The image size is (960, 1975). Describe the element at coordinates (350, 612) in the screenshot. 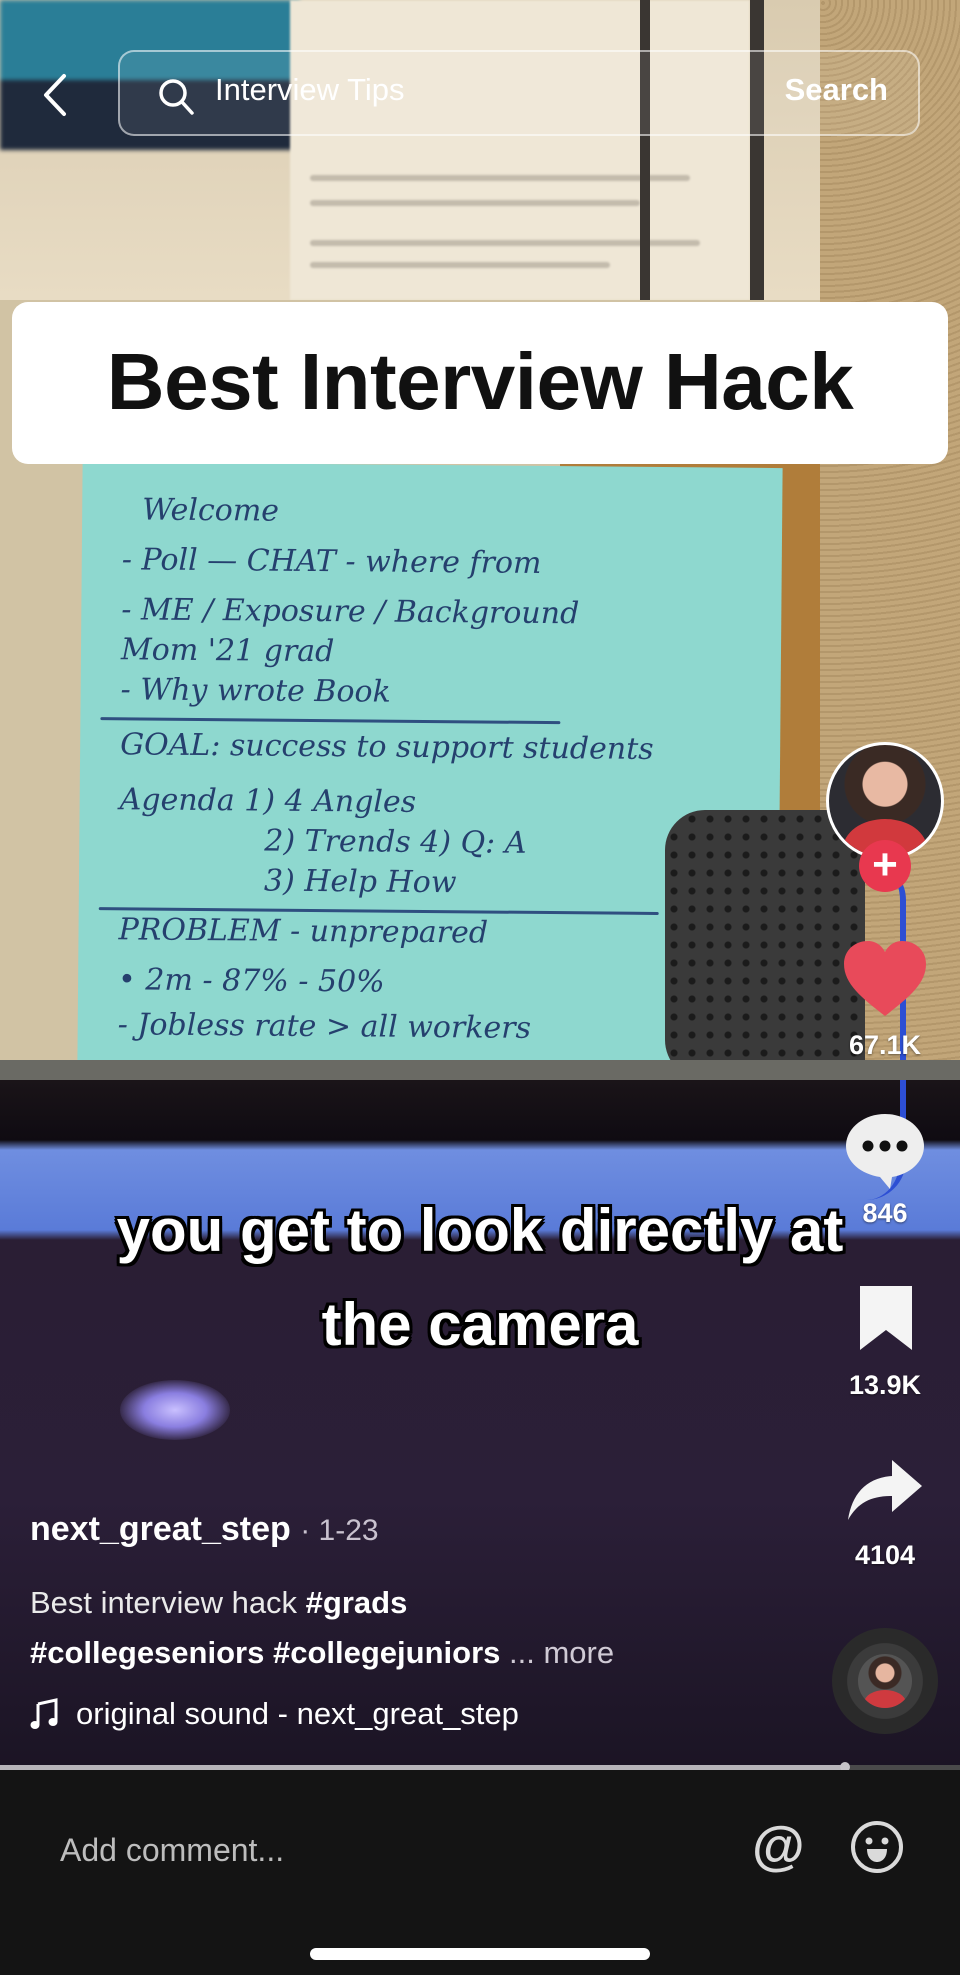

I see `note-line: - ME / Exposure / Background` at that location.